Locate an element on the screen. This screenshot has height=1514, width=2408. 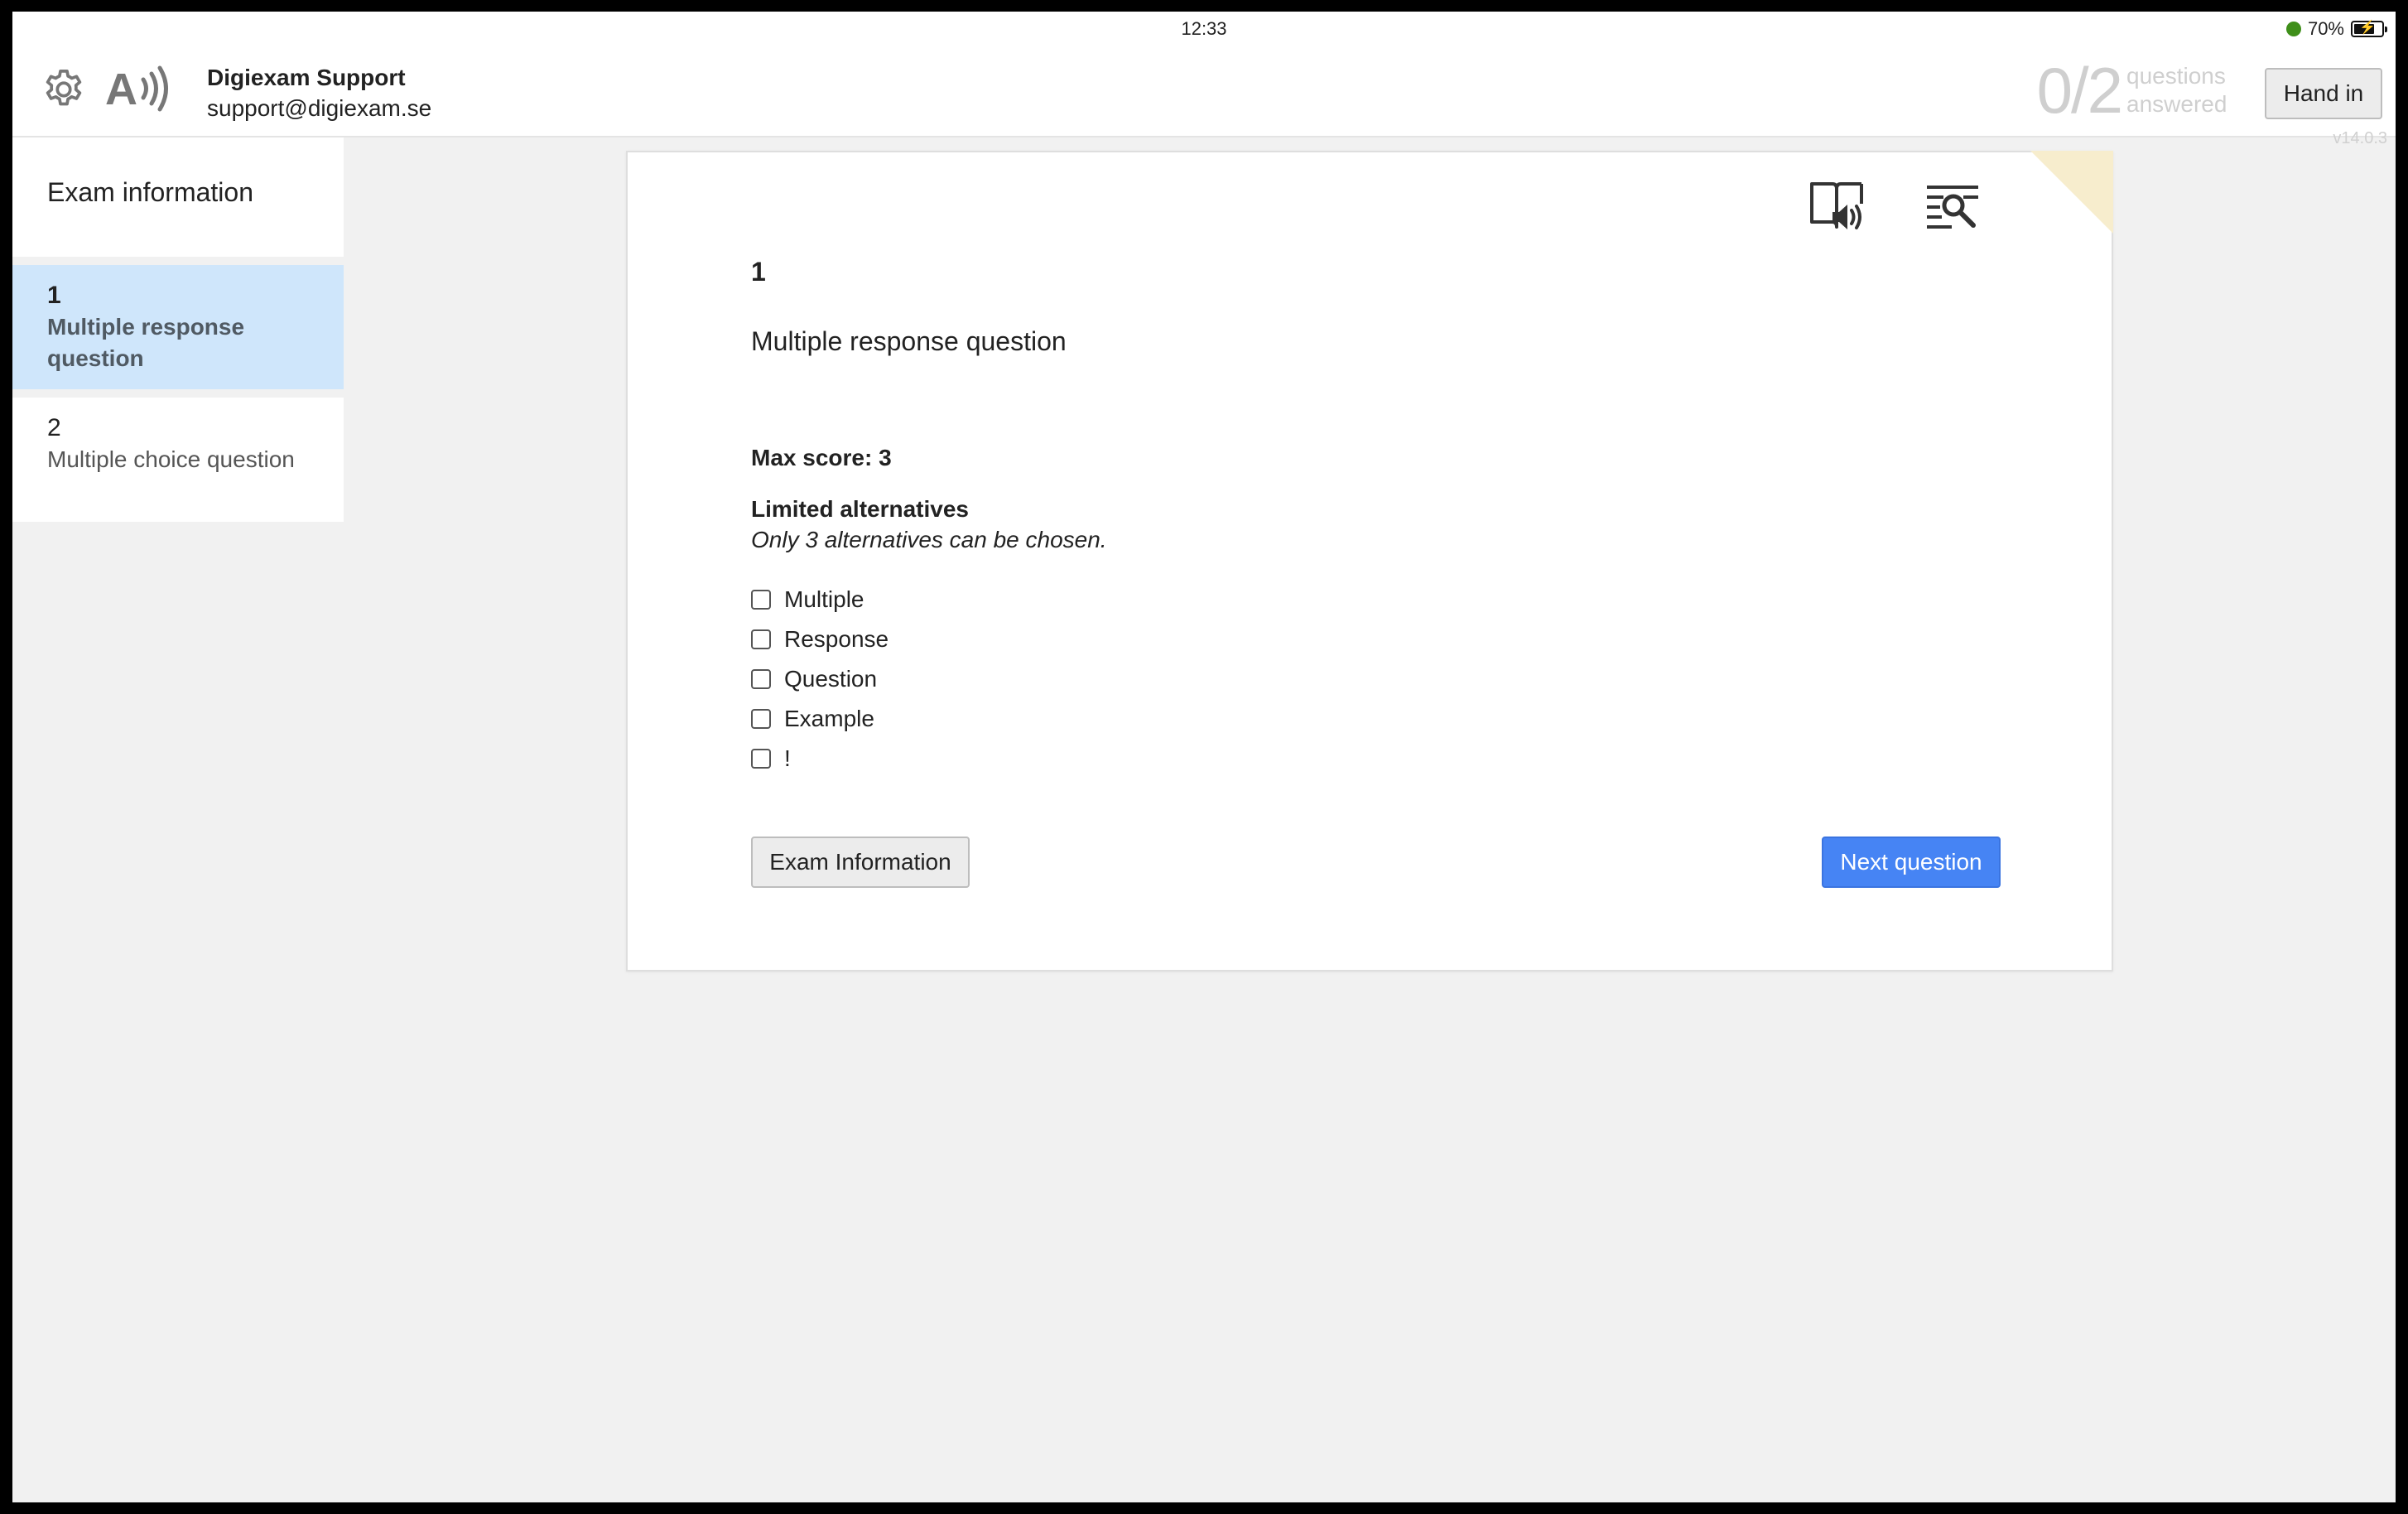
text-to-speech-button: A is located at coordinates (141, 88).